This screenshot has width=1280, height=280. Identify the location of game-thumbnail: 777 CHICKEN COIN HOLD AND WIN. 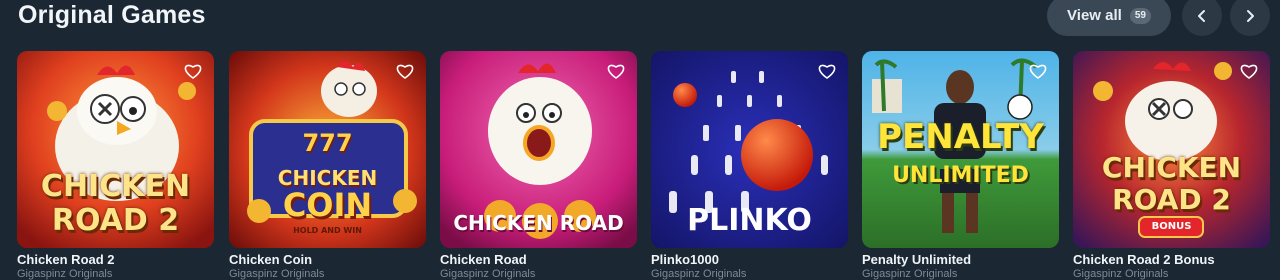
(327, 149).